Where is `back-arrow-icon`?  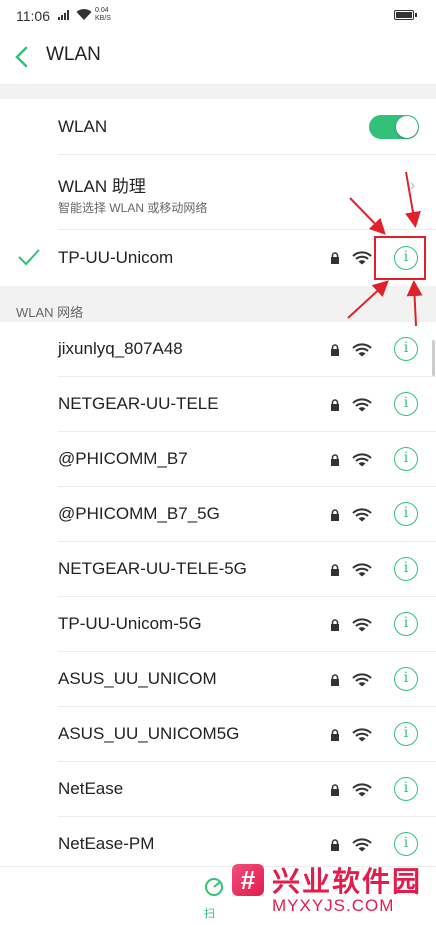
back-arrow-icon is located at coordinates (23, 57).